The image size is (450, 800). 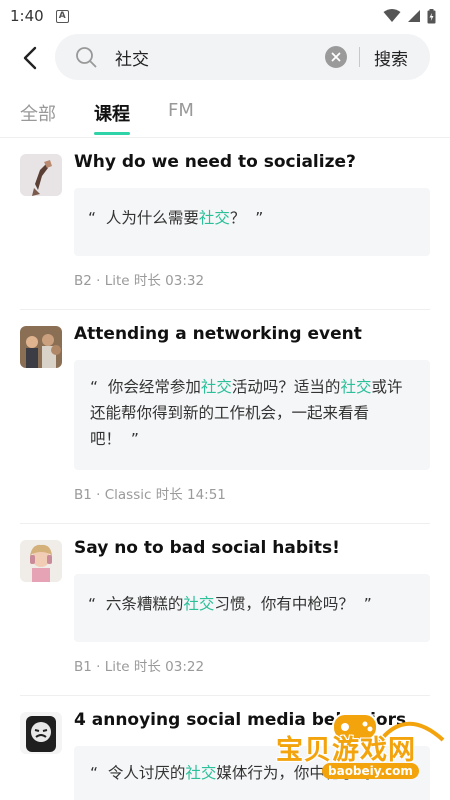 I want to click on notification-a-icon: A, so click(x=62, y=16).